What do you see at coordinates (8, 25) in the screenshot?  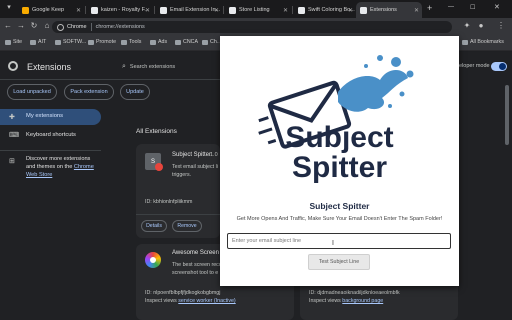 I see `back-icon: ←` at bounding box center [8, 25].